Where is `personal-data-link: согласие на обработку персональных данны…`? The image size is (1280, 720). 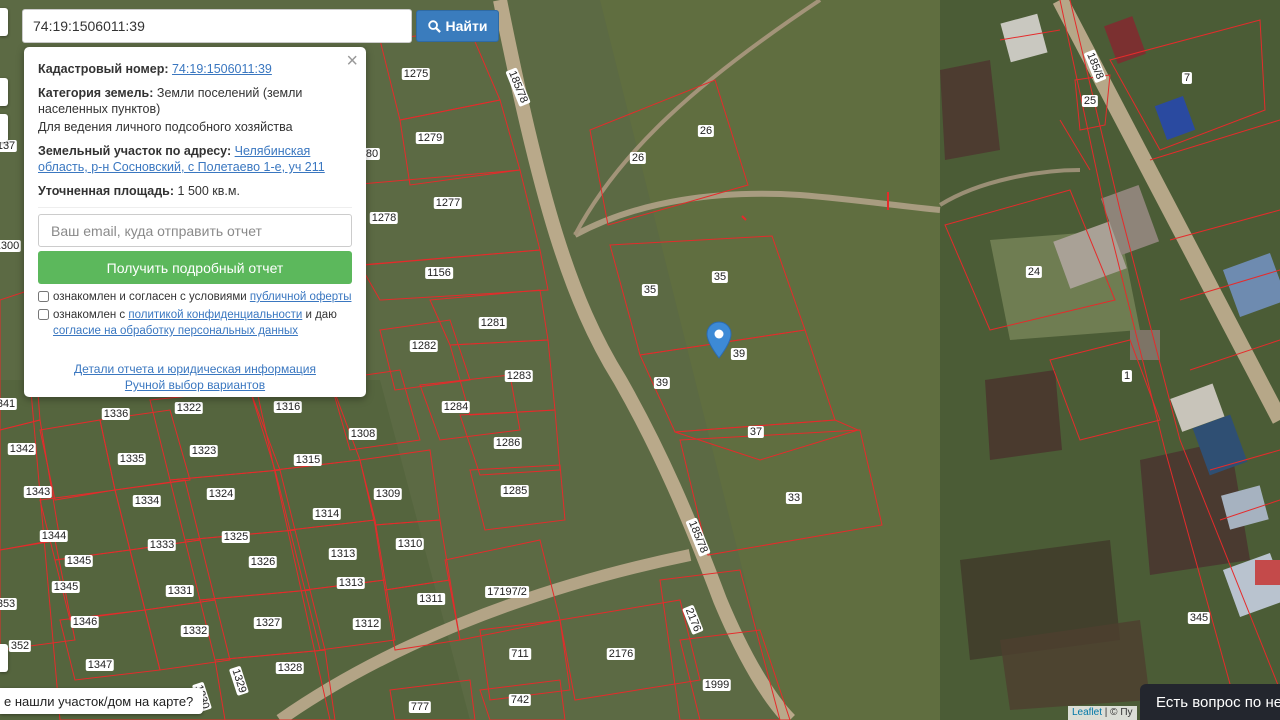
personal-data-link: согласие на обработку персональных данны… is located at coordinates (175, 331).